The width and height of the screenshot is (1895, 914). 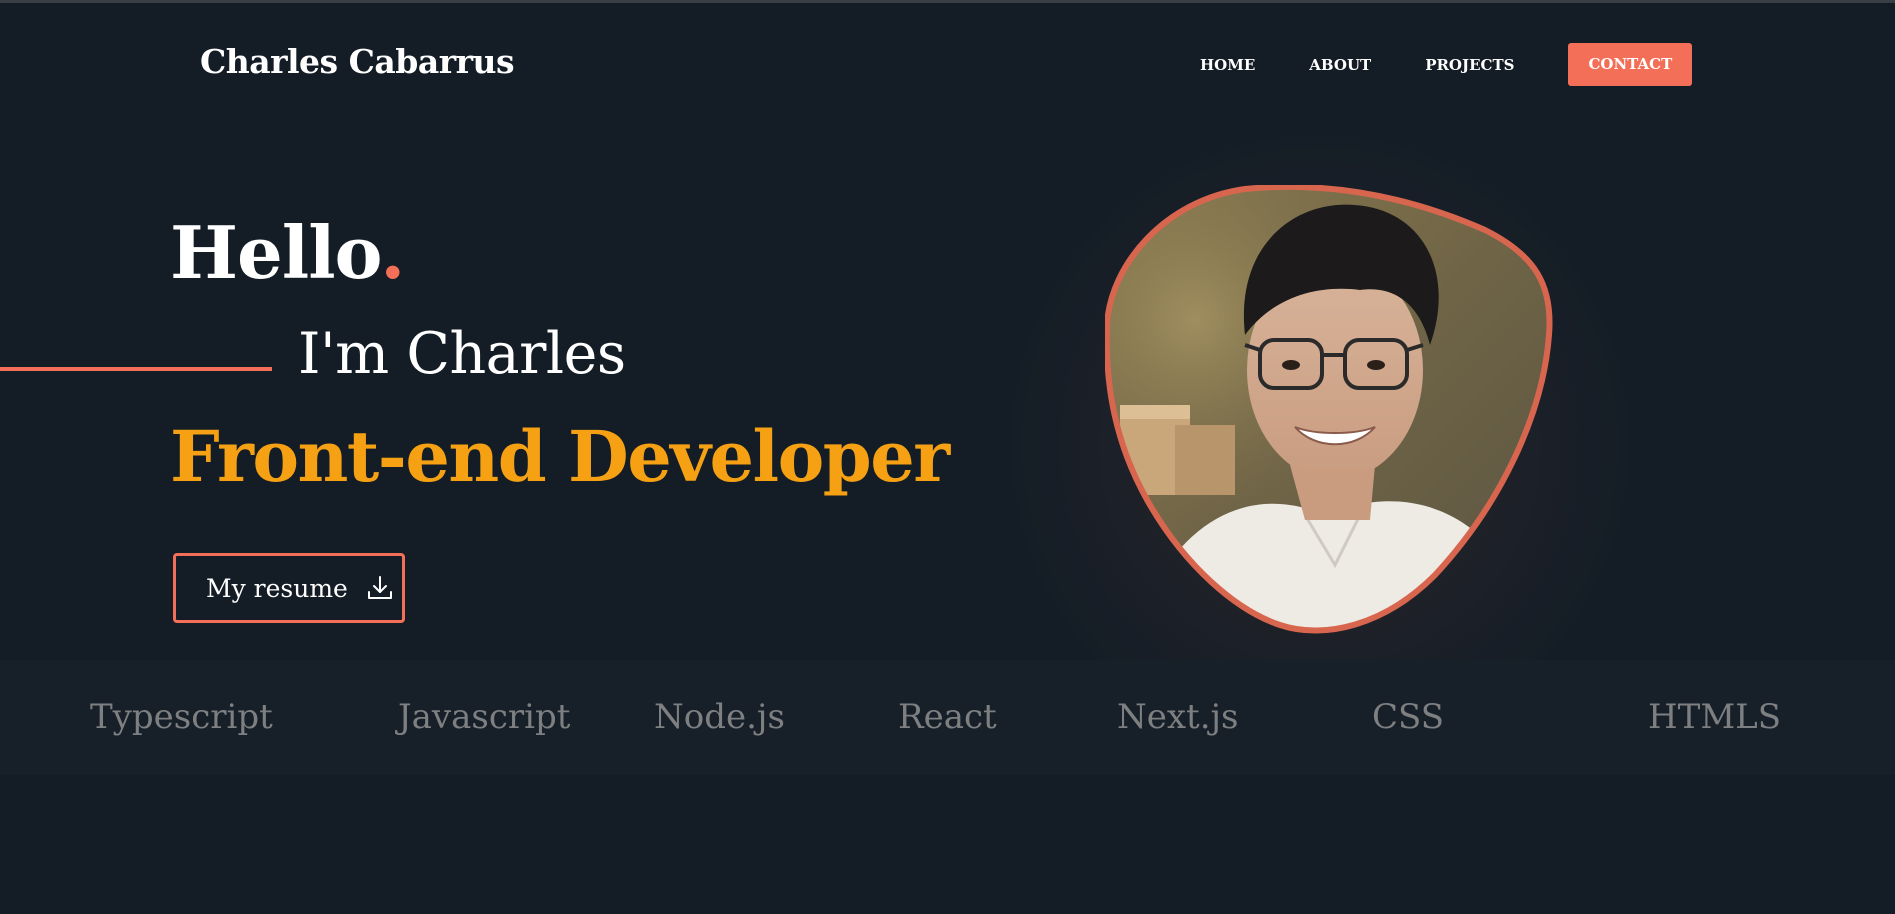 What do you see at coordinates (181, 717) in the screenshot?
I see `skill-typescript: Typescript` at bounding box center [181, 717].